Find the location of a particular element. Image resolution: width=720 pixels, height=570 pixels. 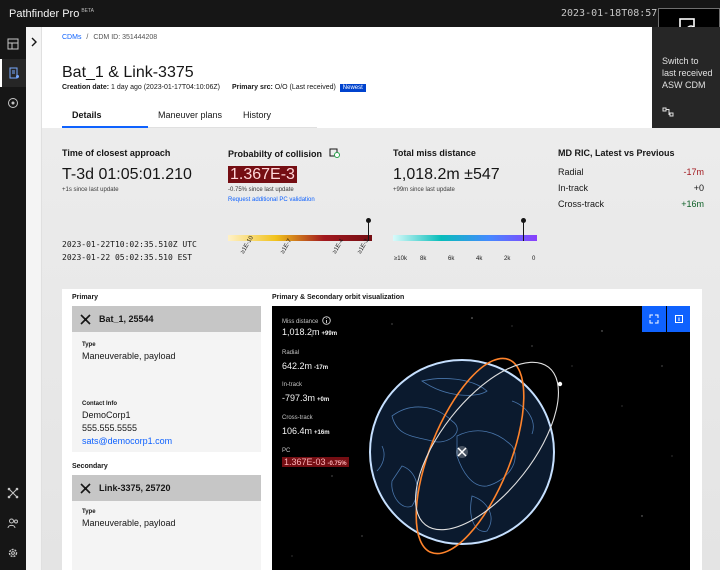

ric-row-name: Cross-track is located at coordinates (581, 204).